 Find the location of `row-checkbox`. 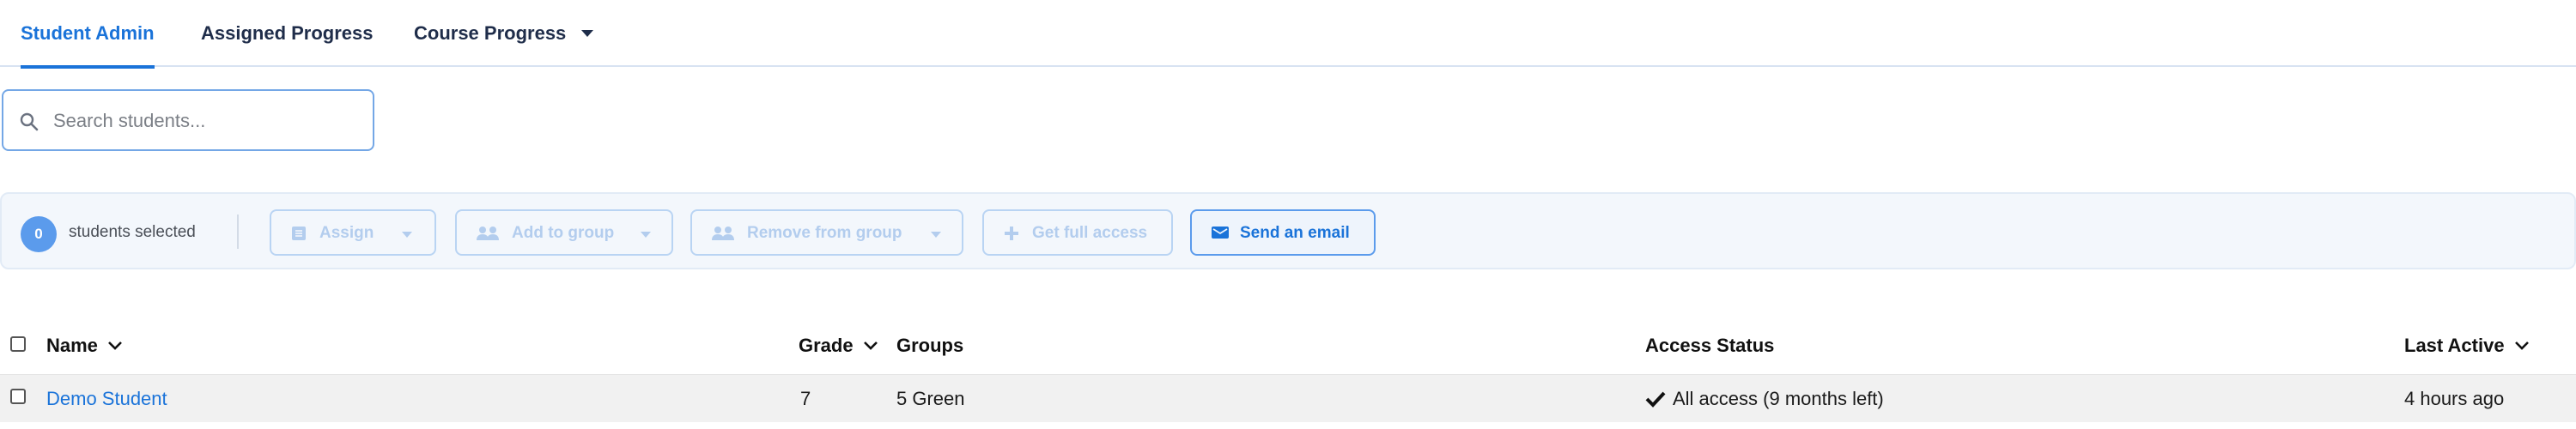

row-checkbox is located at coordinates (18, 396).